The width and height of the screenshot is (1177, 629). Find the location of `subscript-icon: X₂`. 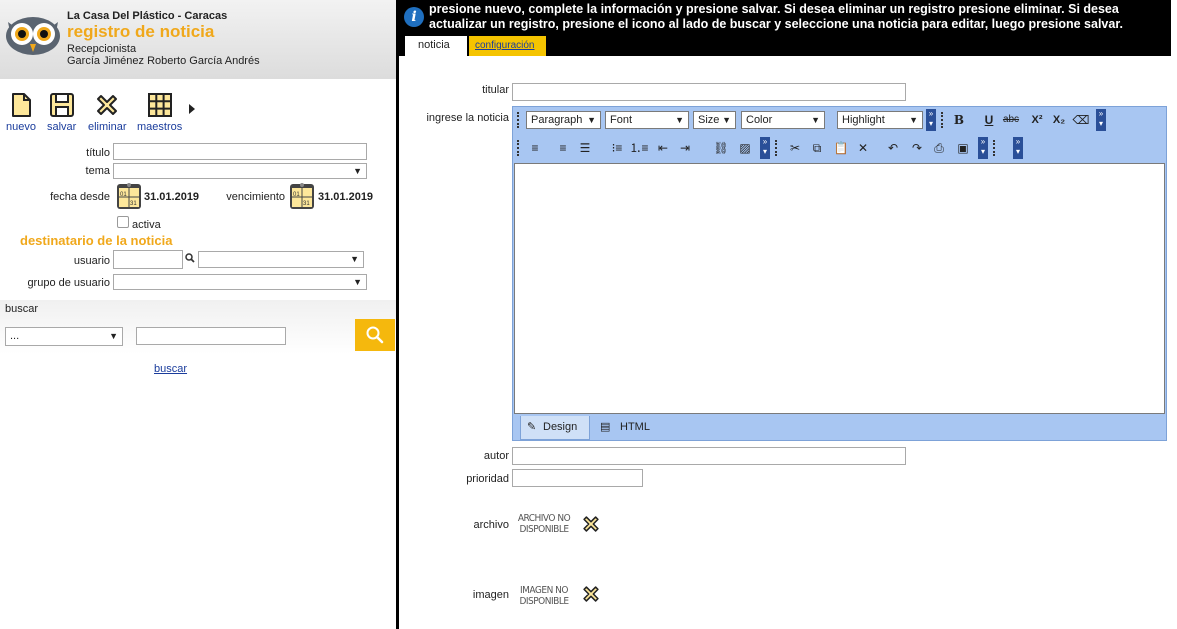

subscript-icon: X₂ is located at coordinates (1059, 120).